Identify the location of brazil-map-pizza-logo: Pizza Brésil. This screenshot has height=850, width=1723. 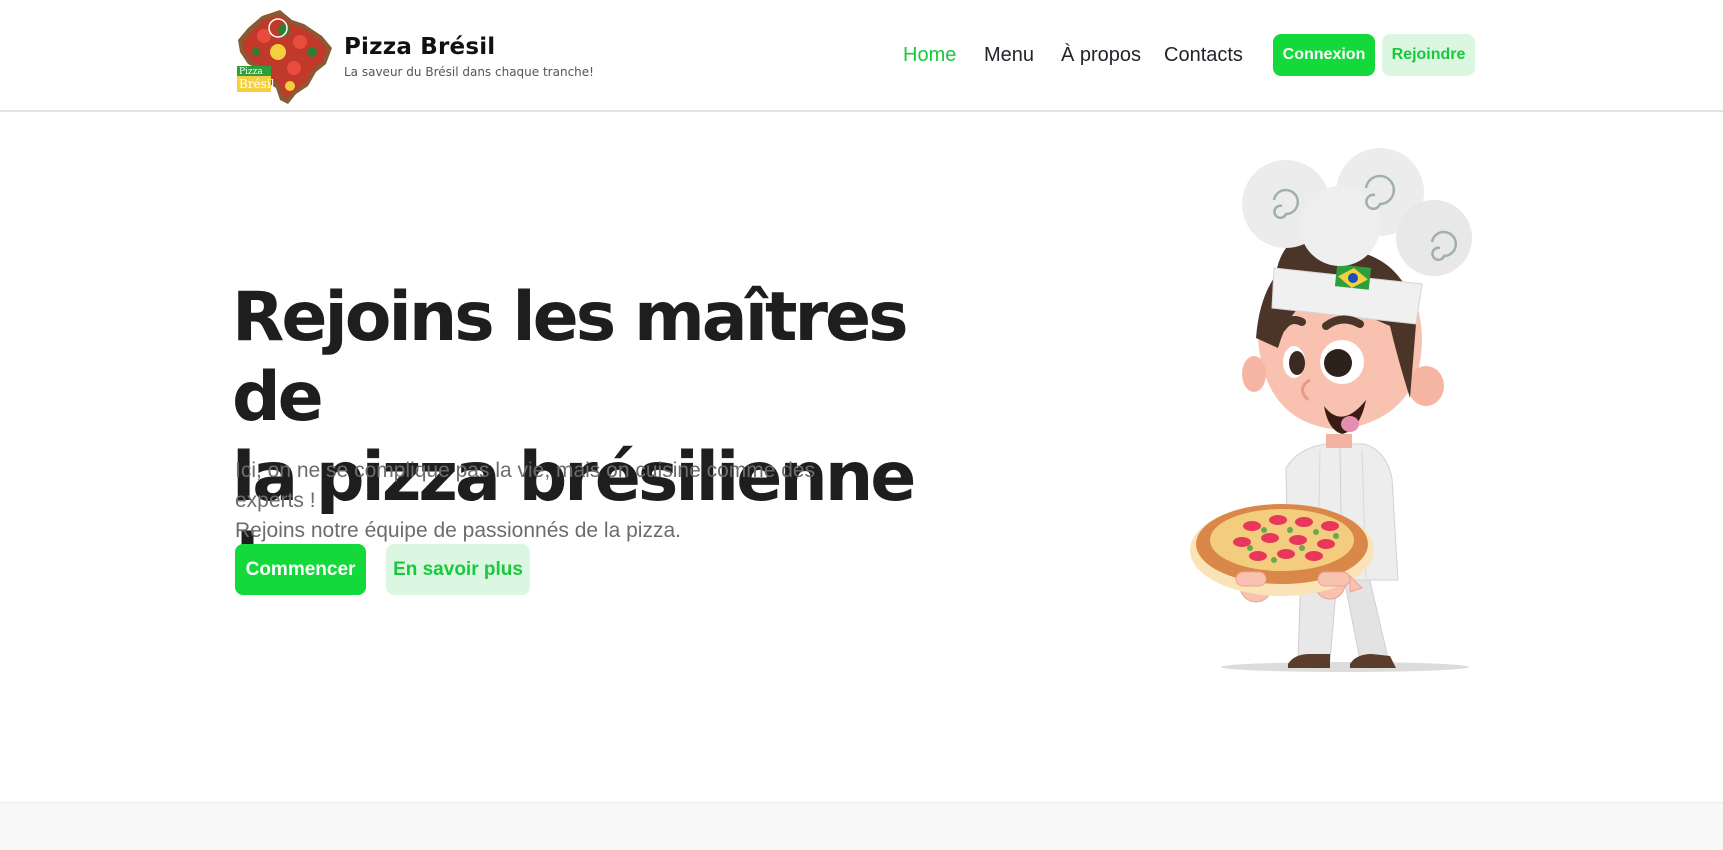
(284, 57).